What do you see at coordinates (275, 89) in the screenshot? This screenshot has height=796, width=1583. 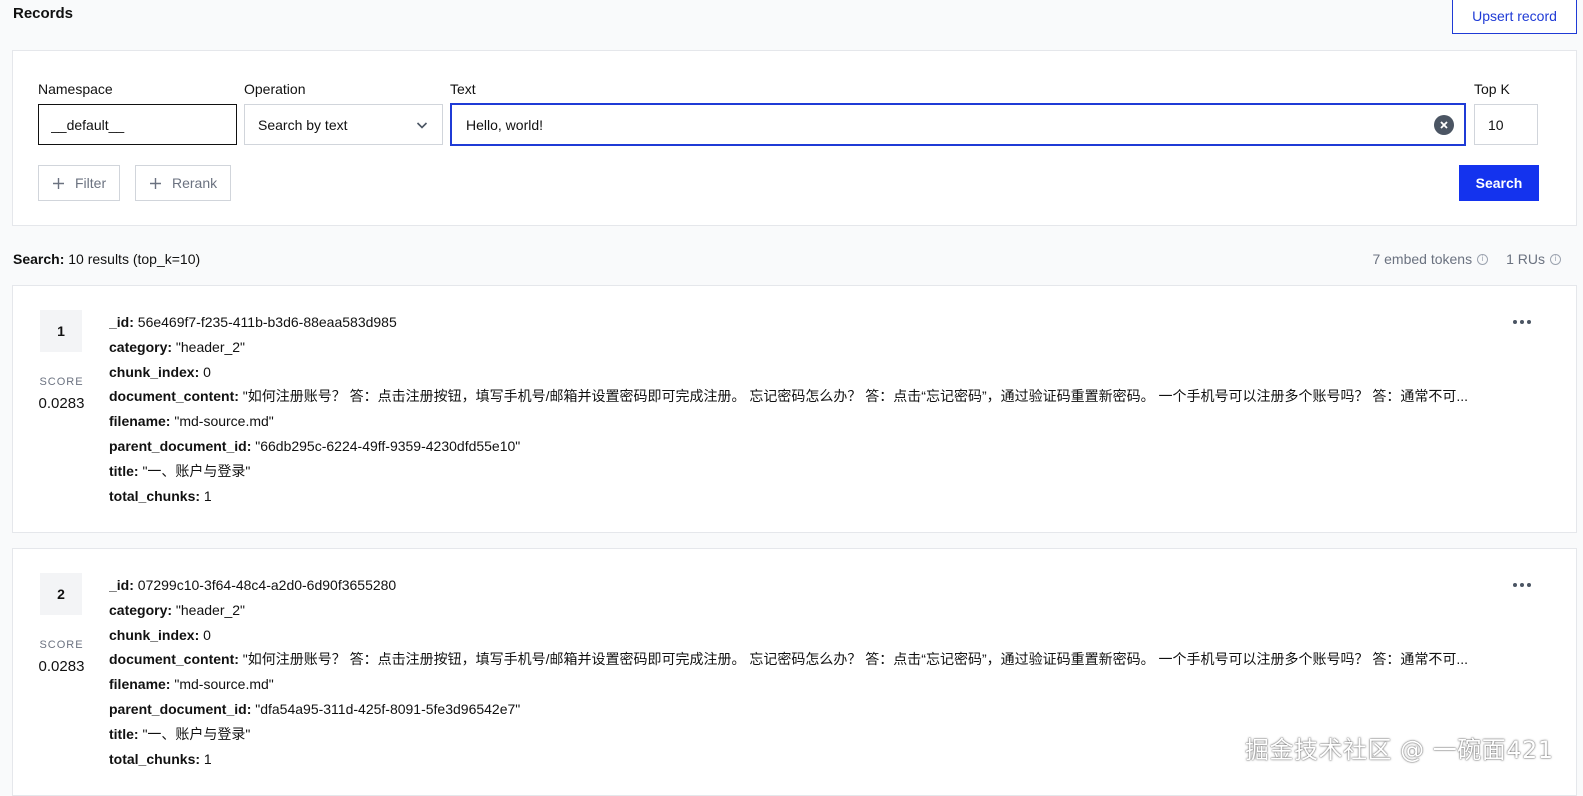 I see `operation-label: Operation` at bounding box center [275, 89].